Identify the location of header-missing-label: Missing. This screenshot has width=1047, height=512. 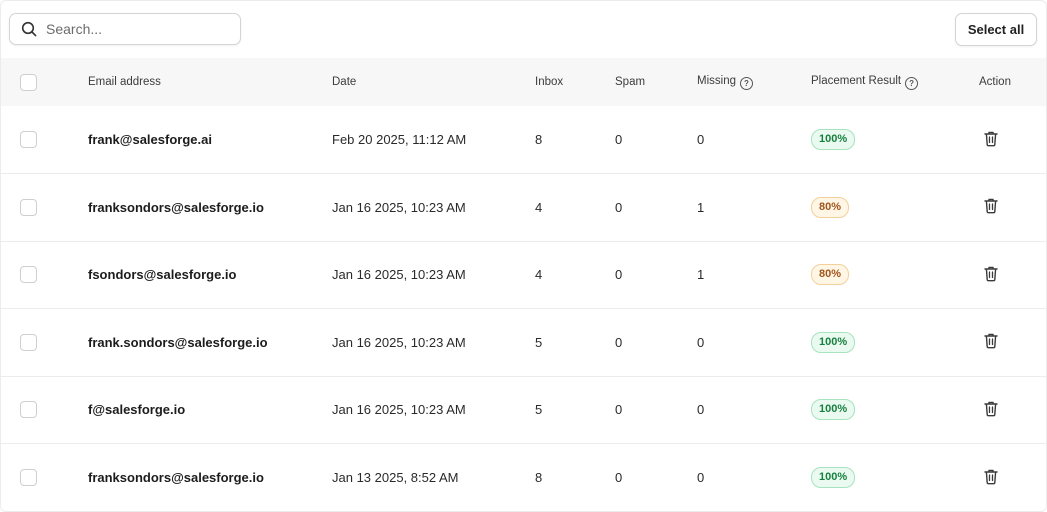
(716, 80).